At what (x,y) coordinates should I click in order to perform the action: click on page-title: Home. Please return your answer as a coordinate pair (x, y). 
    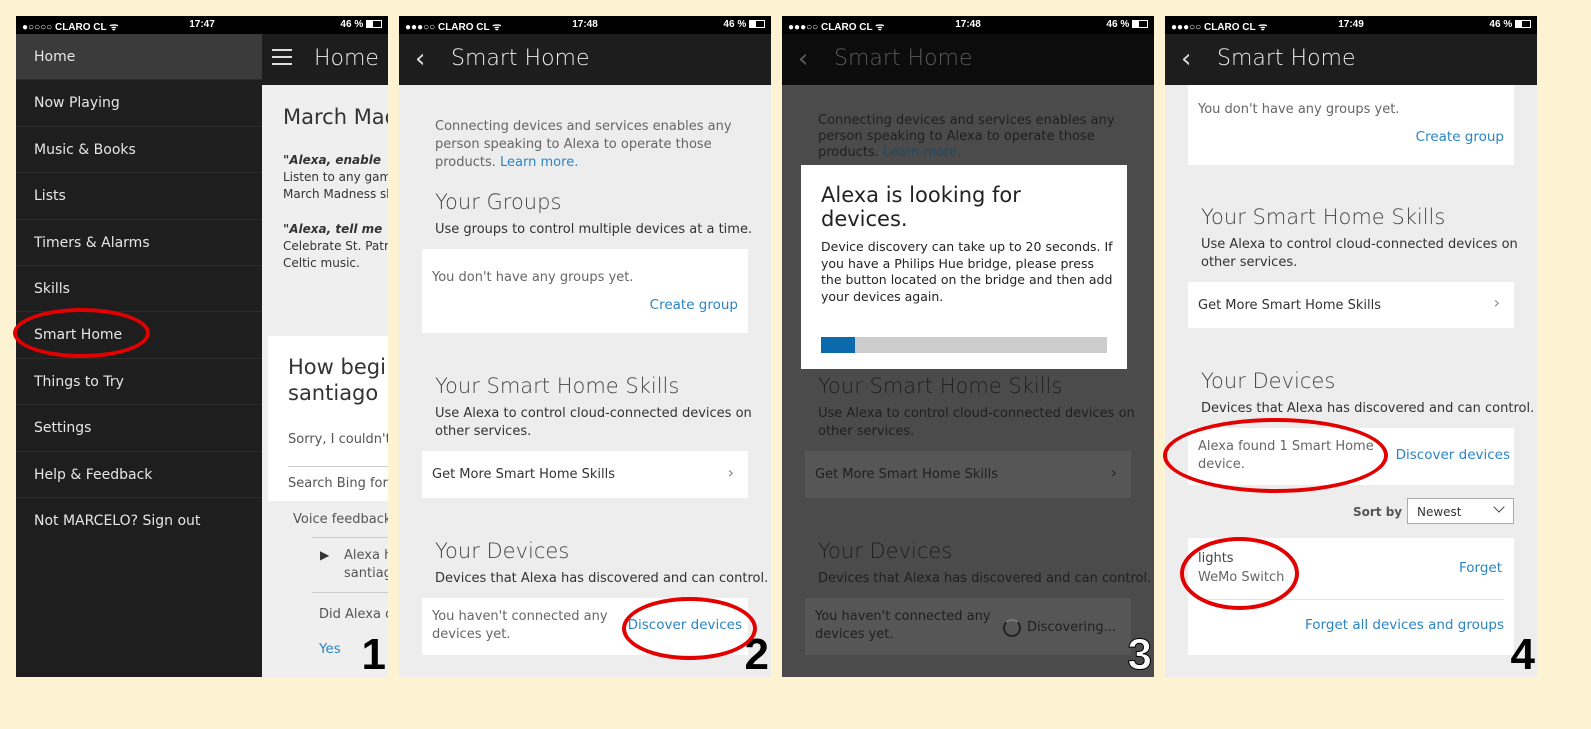
    Looking at the image, I should click on (346, 58).